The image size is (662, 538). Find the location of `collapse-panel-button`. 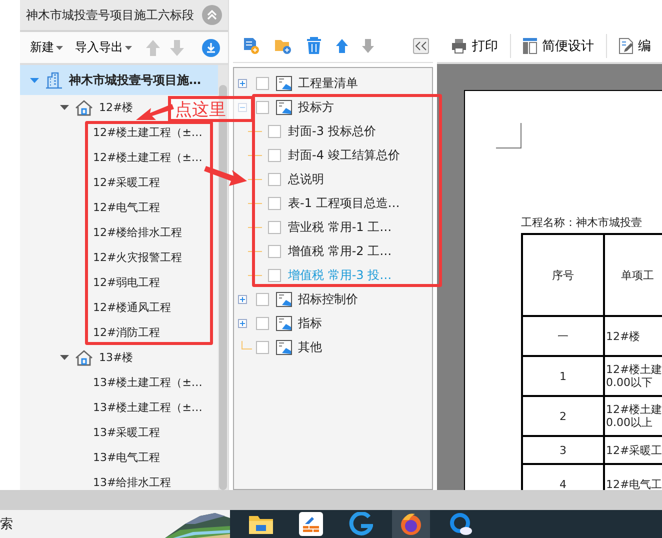

collapse-panel-button is located at coordinates (421, 46).